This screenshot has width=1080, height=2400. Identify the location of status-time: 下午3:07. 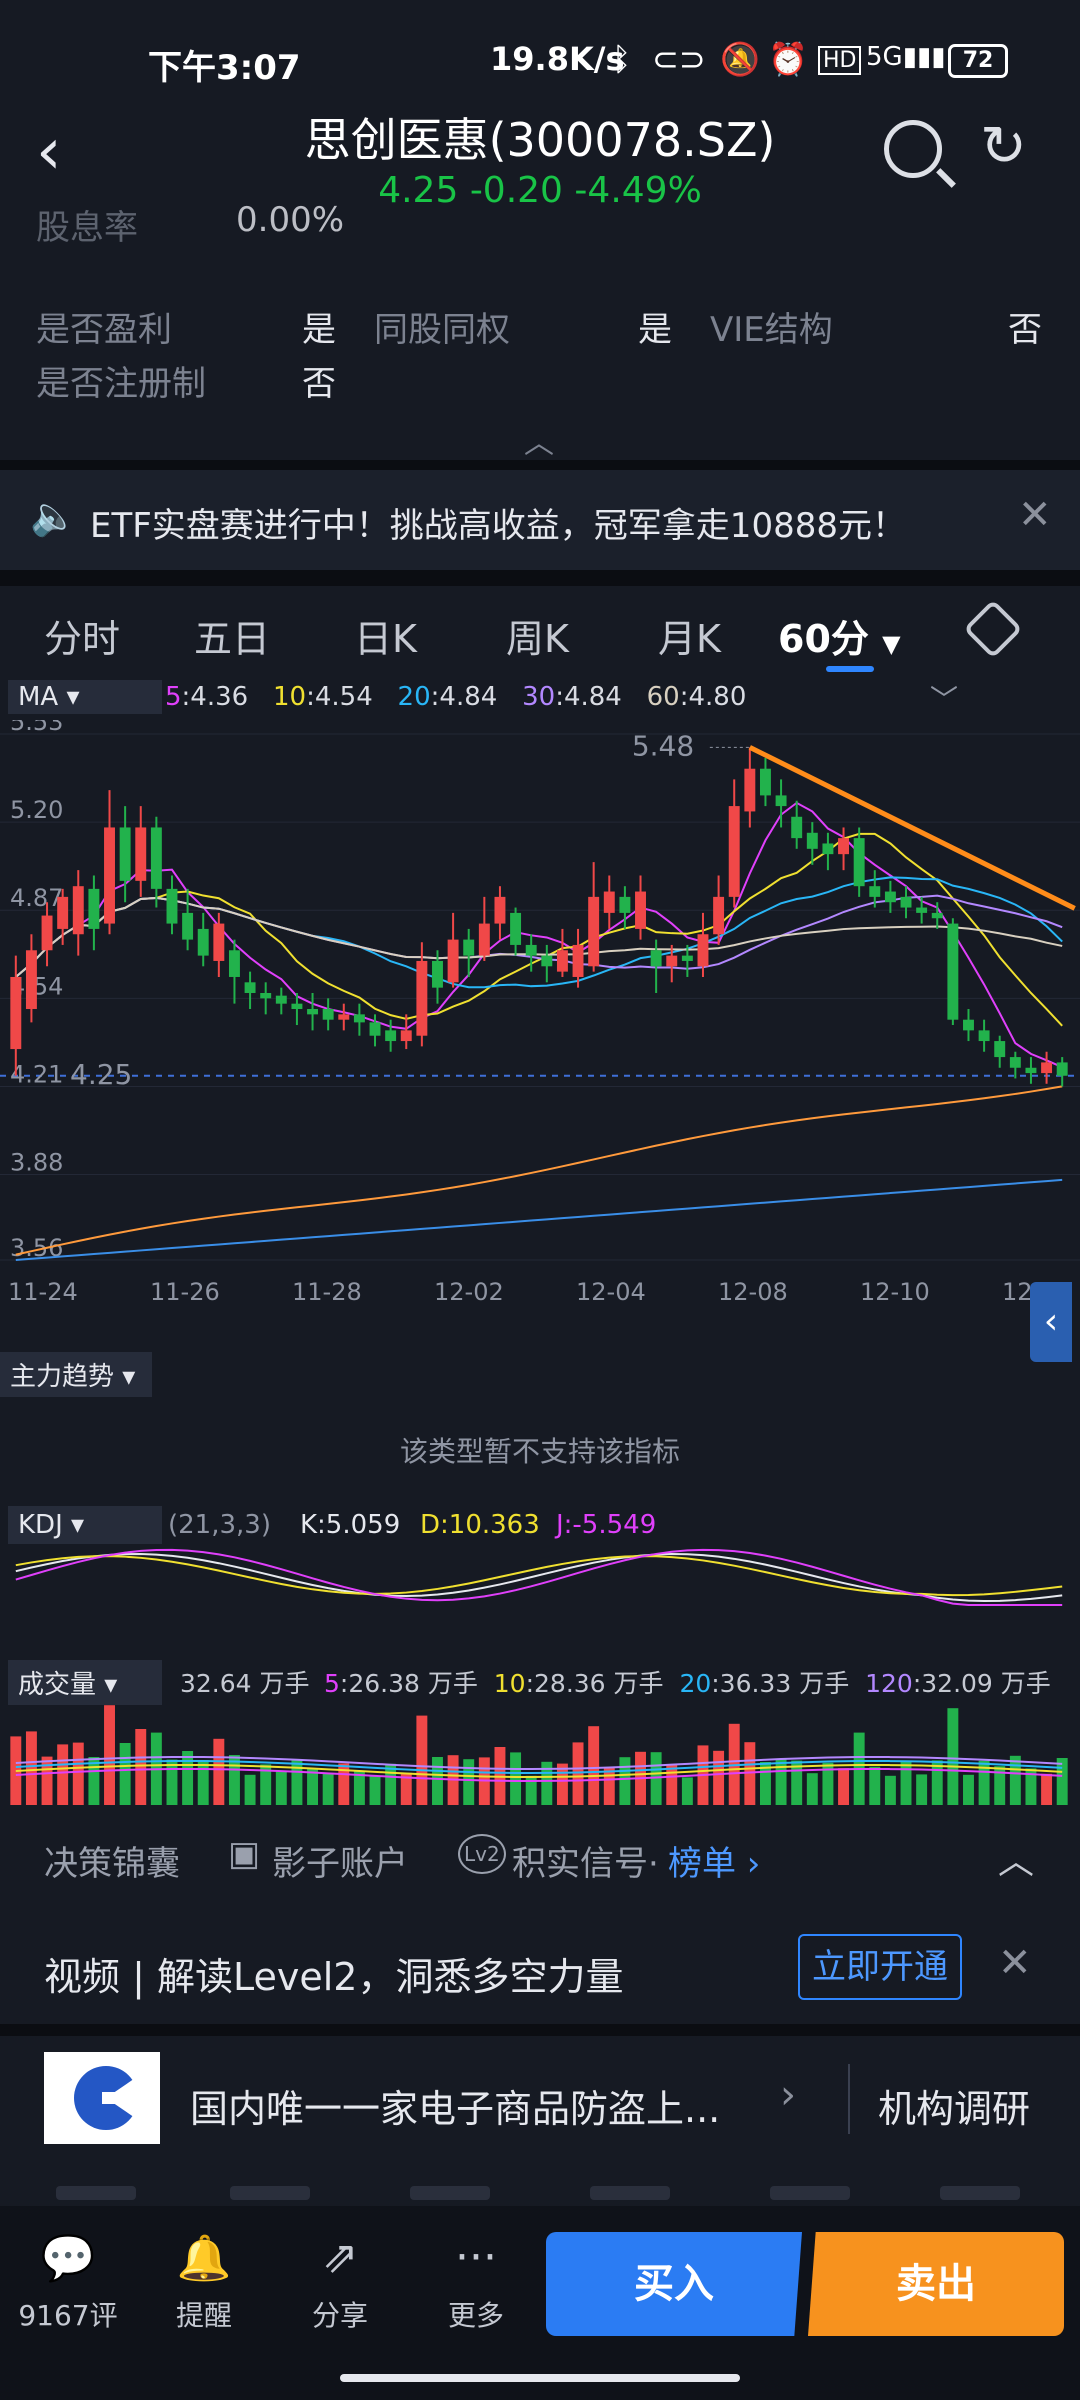
(224, 68).